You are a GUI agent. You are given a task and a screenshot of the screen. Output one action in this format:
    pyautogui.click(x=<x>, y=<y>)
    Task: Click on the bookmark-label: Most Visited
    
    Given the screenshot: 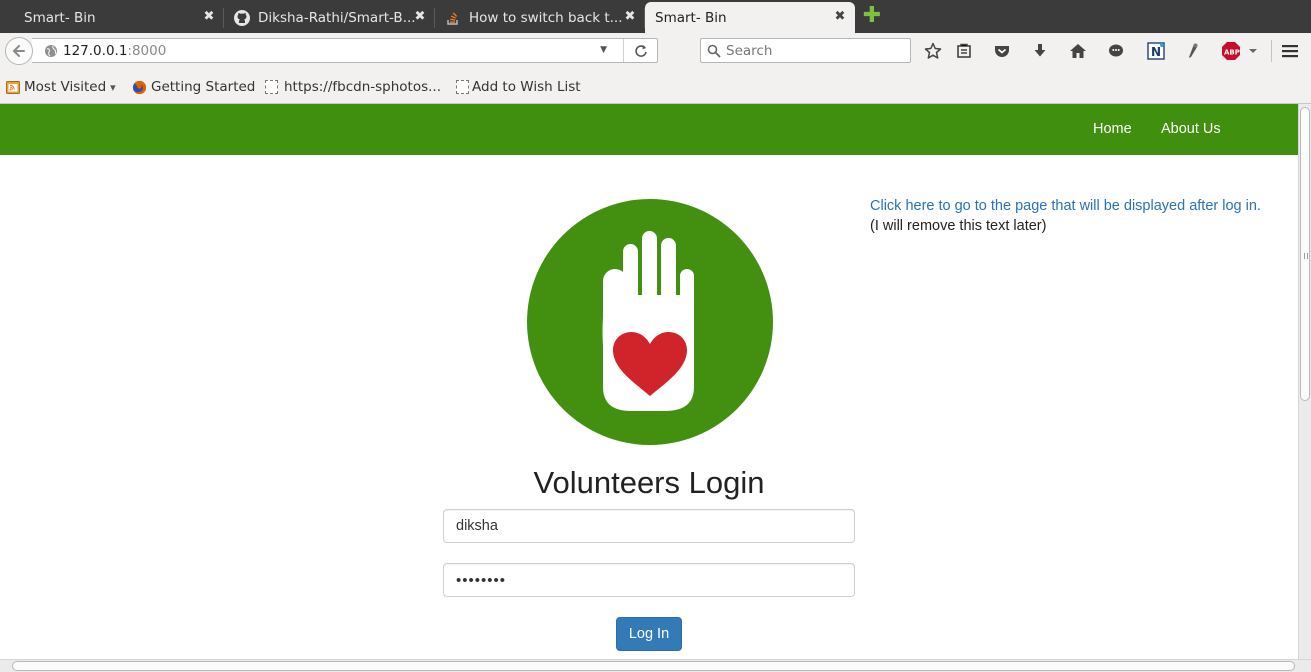 What is the action you would take?
    pyautogui.click(x=65, y=87)
    